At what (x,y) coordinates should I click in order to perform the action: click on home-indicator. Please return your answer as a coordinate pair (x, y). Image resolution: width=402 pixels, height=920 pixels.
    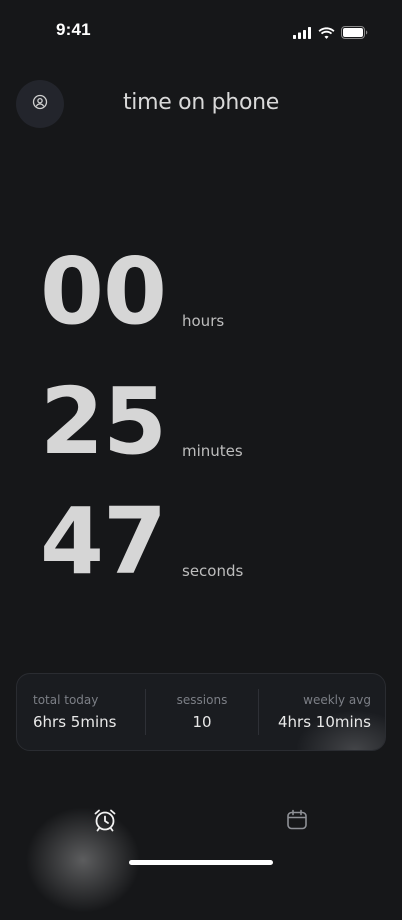
    Looking at the image, I should click on (201, 862).